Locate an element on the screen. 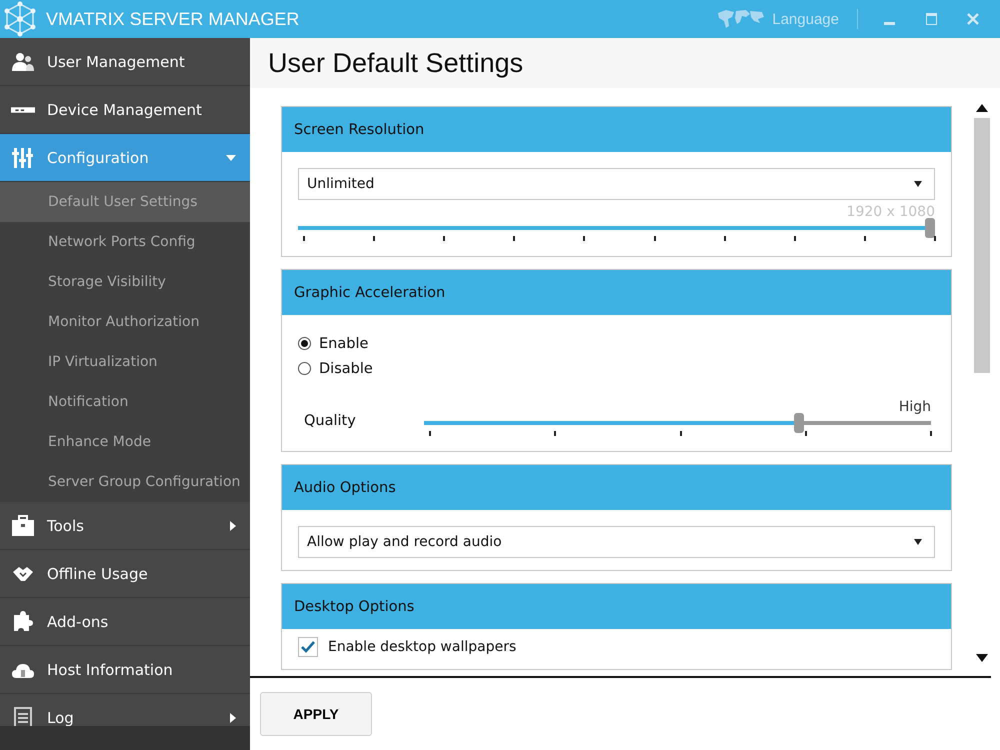 The width and height of the screenshot is (1000, 750). nav-subitem: Storage Visibility is located at coordinates (125, 282).